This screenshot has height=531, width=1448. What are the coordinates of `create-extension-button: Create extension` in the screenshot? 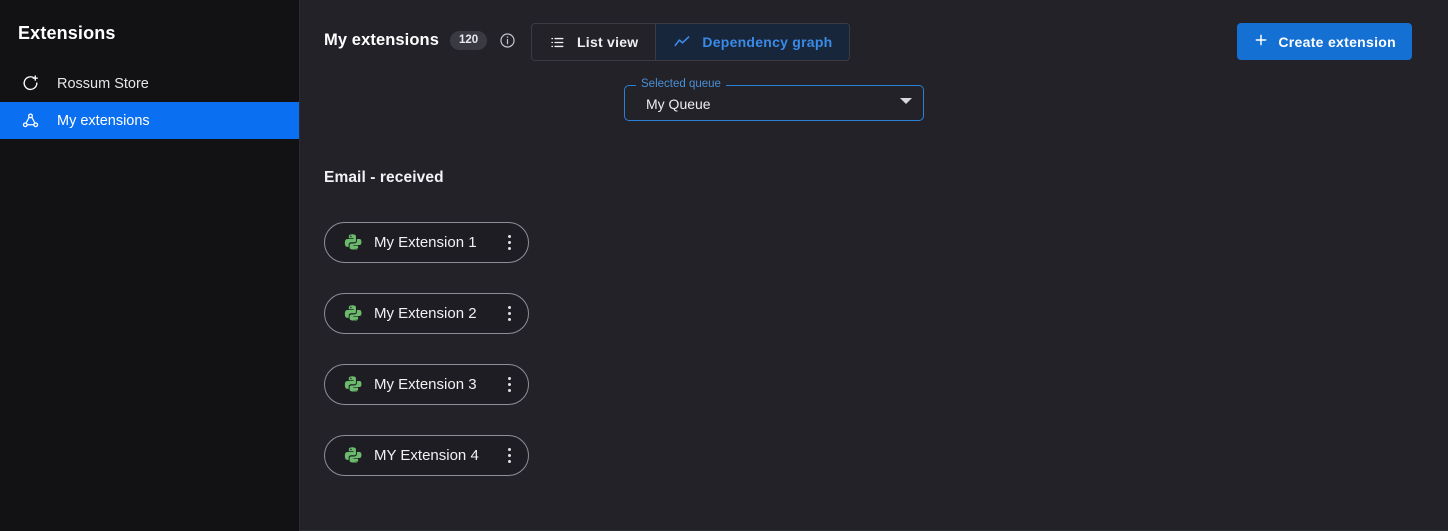 It's located at (1324, 41).